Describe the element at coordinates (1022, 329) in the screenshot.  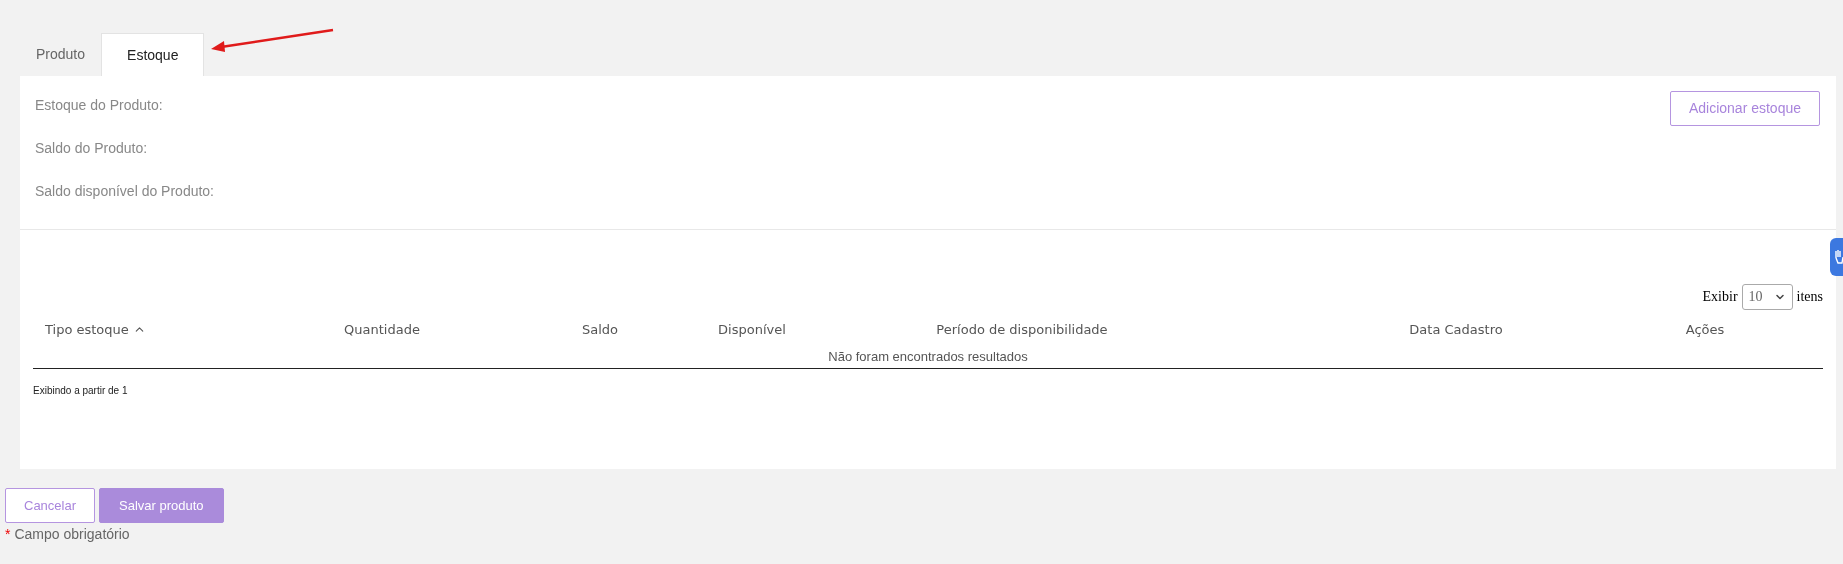
I see `column-header: Período de disponibilidade` at that location.